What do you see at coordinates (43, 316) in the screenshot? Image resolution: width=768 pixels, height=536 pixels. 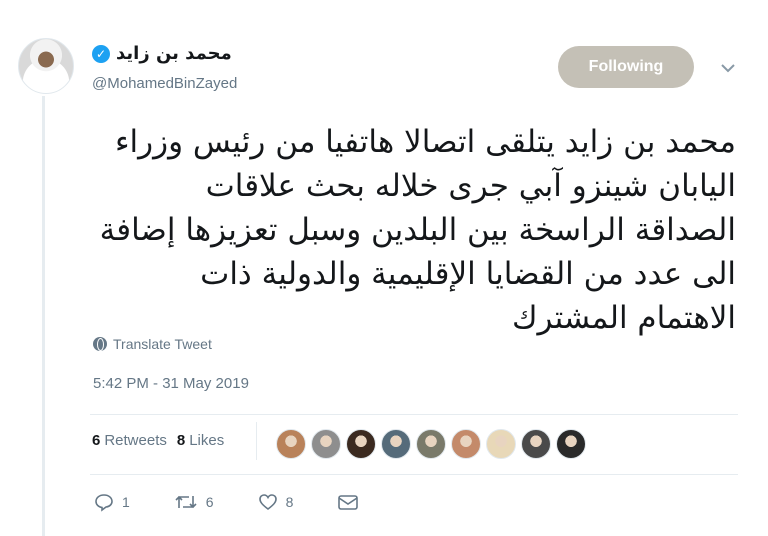 I see `thread-line` at bounding box center [43, 316].